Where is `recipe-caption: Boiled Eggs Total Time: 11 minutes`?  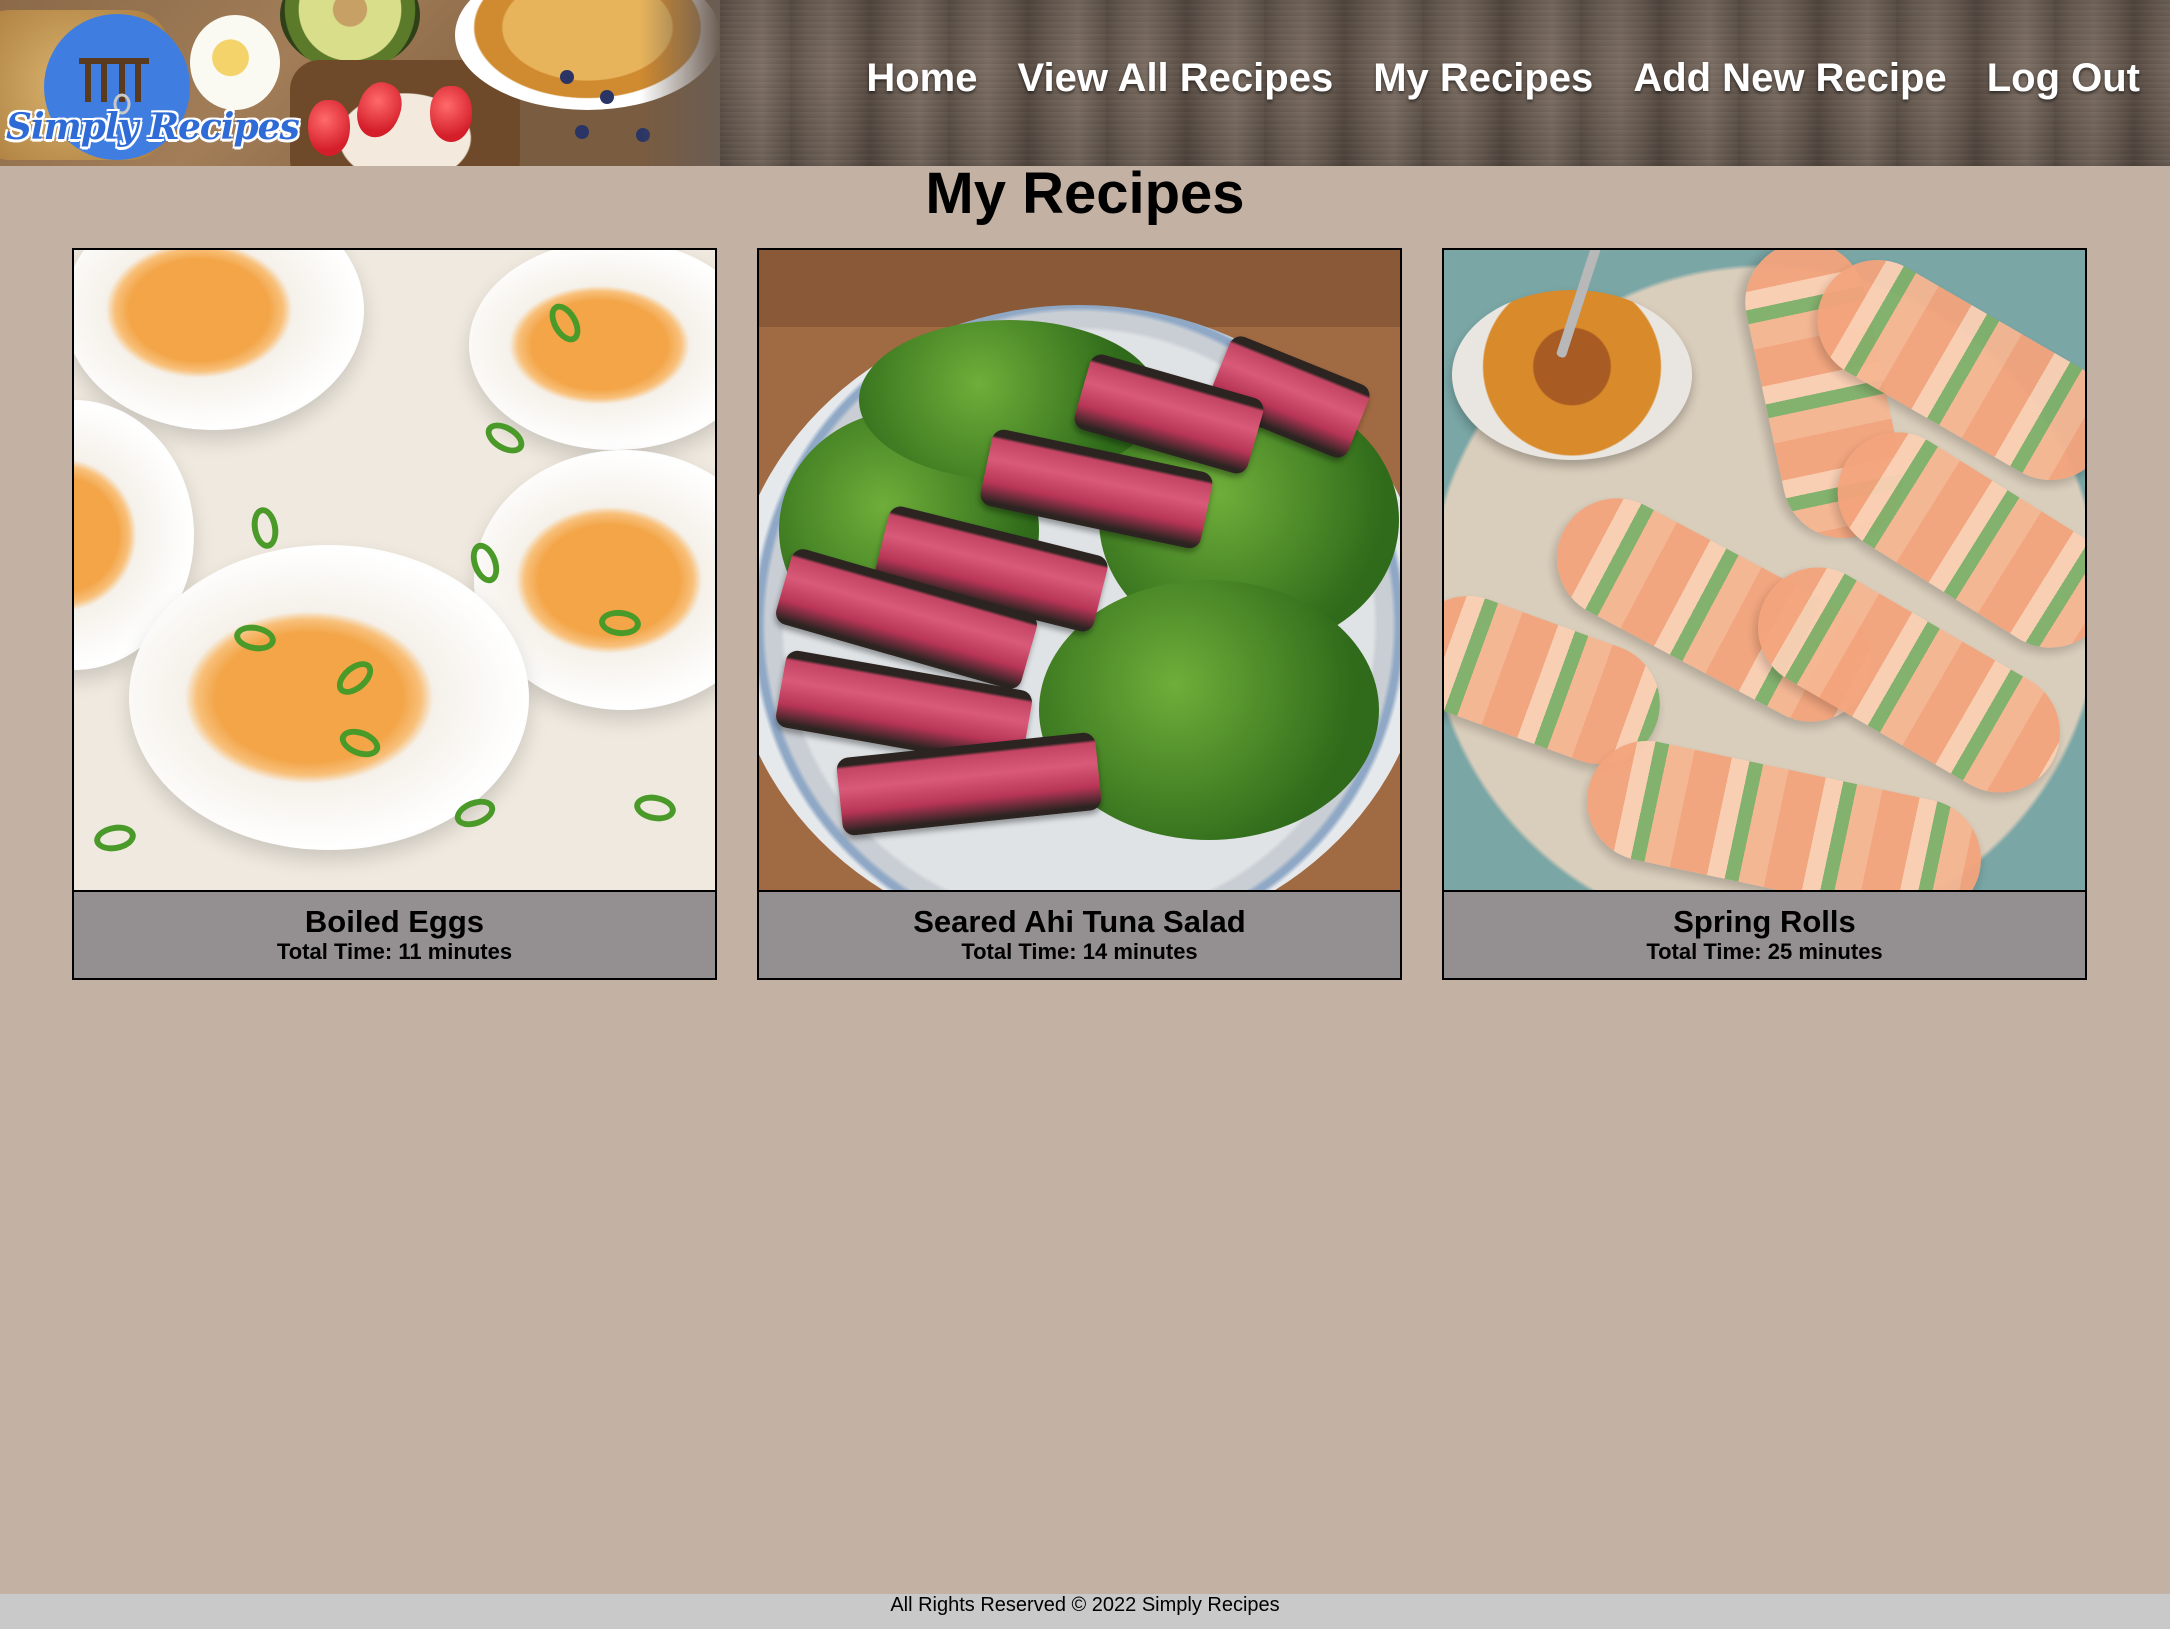 recipe-caption: Boiled Eggs Total Time: 11 minutes is located at coordinates (394, 935).